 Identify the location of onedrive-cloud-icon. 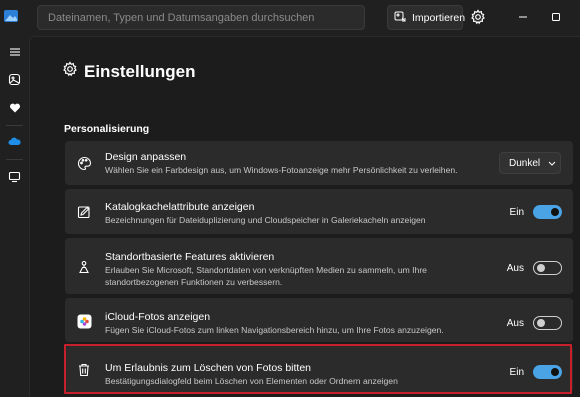
(14, 141).